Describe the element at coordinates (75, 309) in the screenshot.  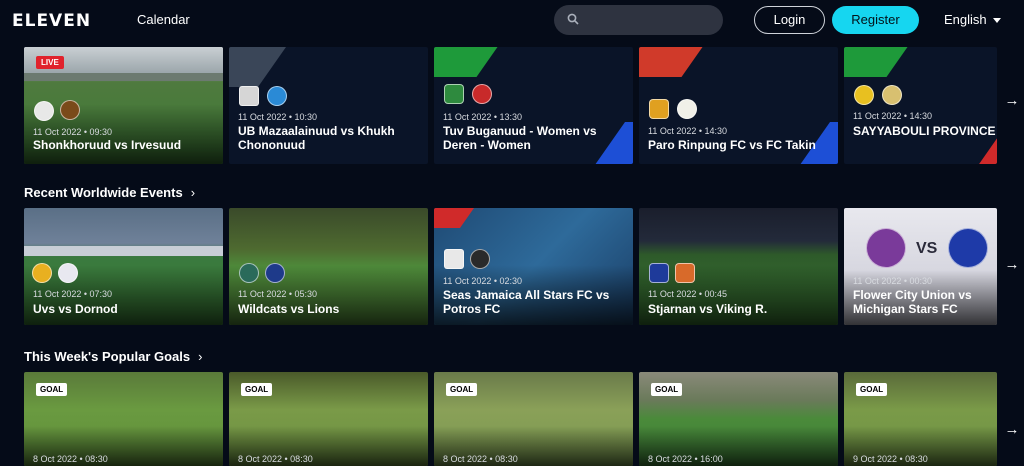
I see `event-title: Uvs vs Dornod` at that location.